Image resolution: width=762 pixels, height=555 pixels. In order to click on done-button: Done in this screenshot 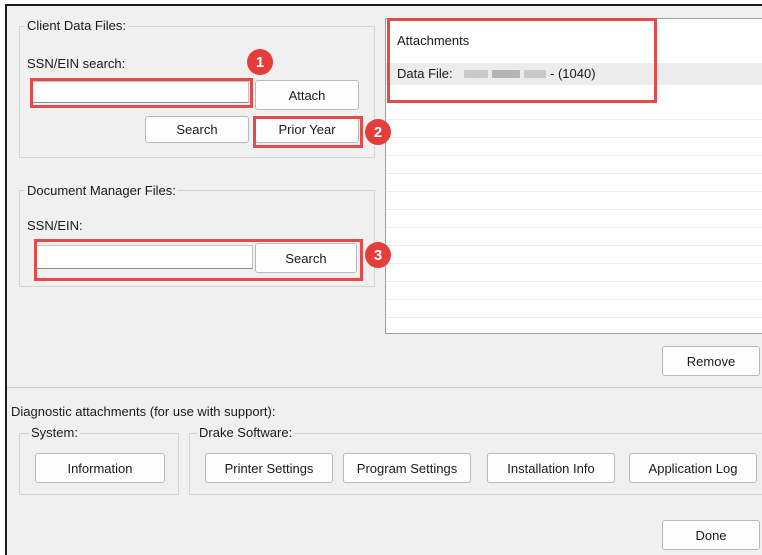, I will do `click(711, 535)`.